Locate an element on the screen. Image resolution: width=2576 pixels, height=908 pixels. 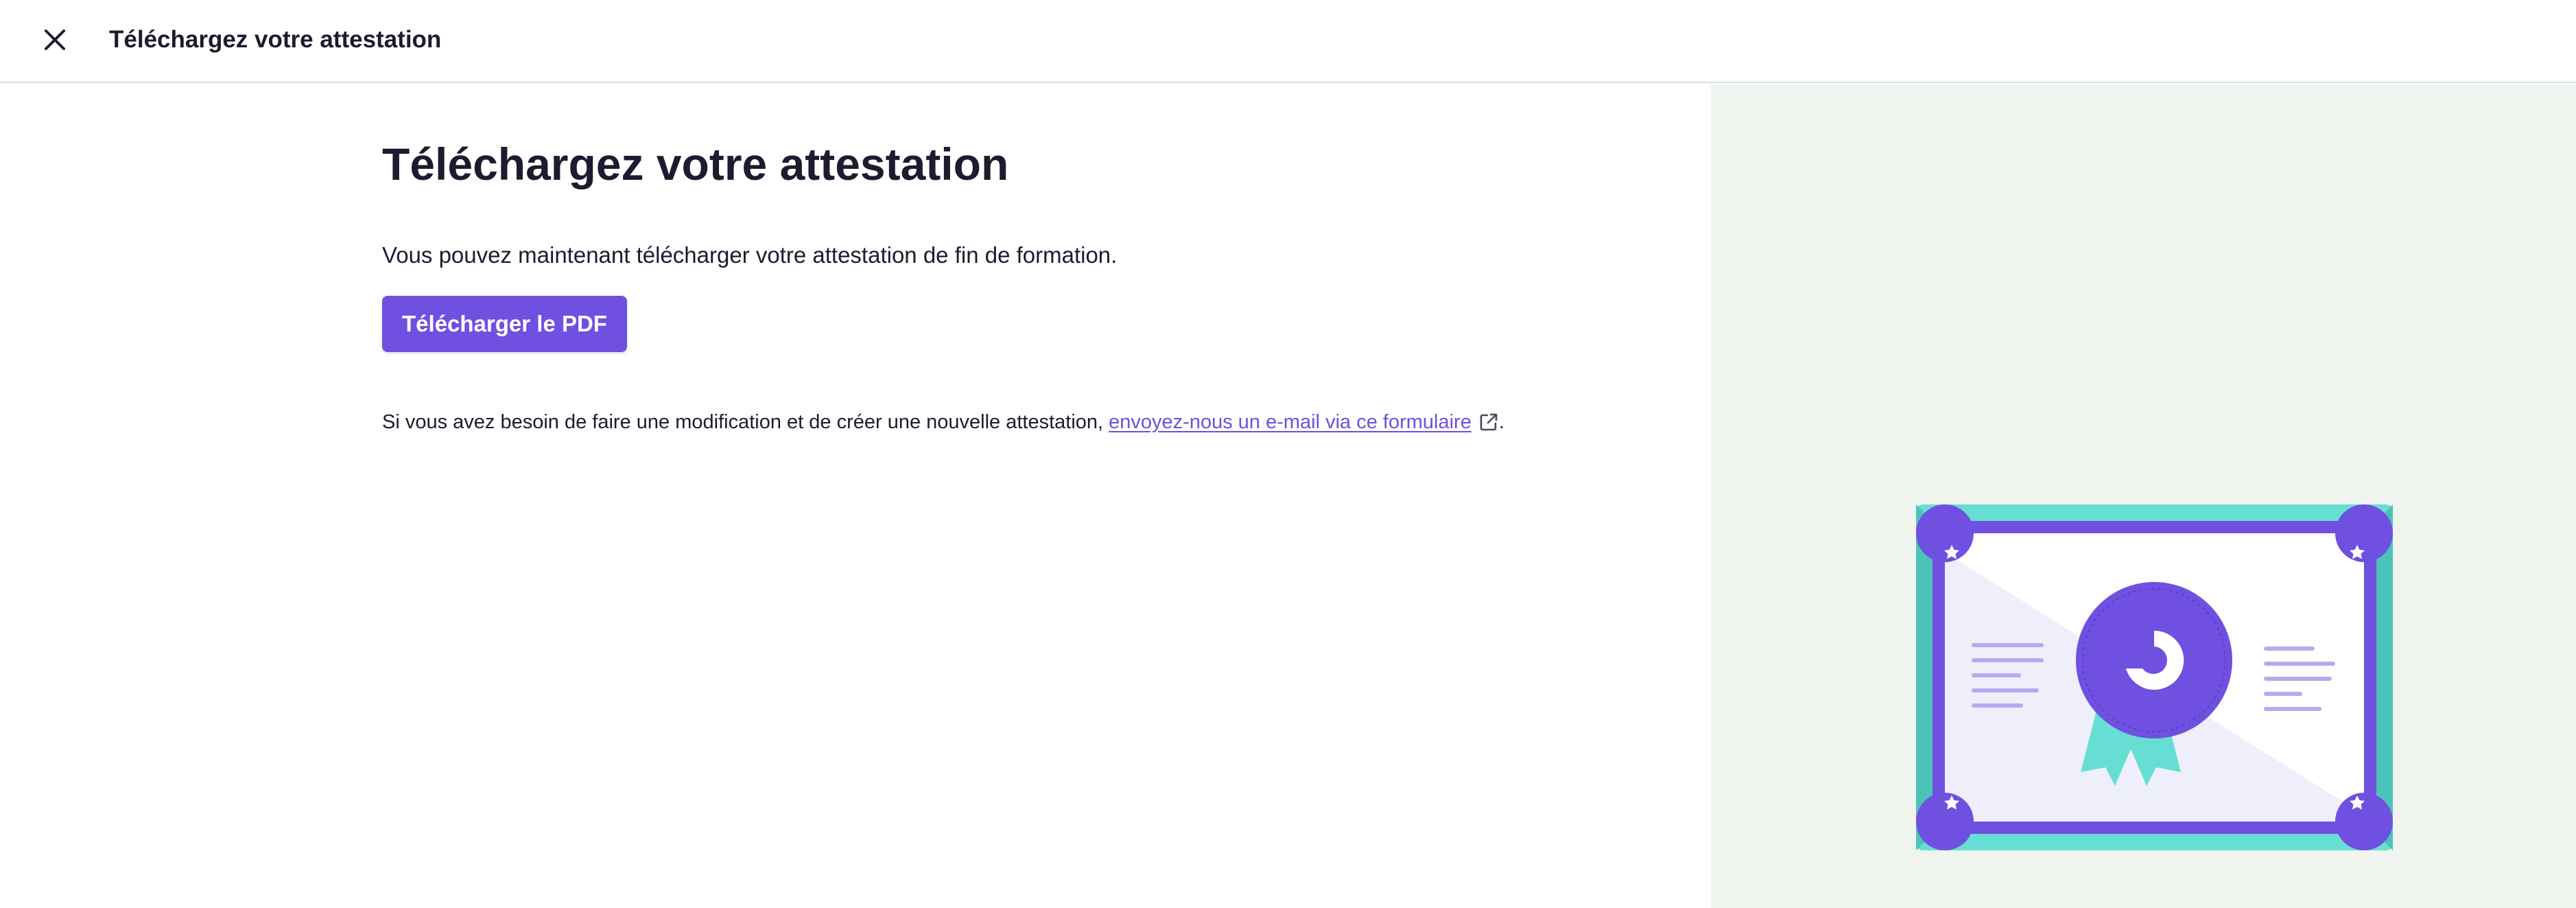
contact-form-link: envoyez-nous un e-mail via ce formulaire is located at coordinates (1290, 422).